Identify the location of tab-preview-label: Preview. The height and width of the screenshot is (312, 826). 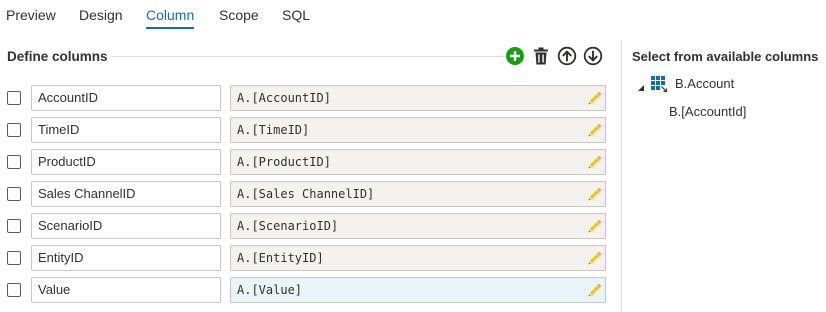
(31, 15).